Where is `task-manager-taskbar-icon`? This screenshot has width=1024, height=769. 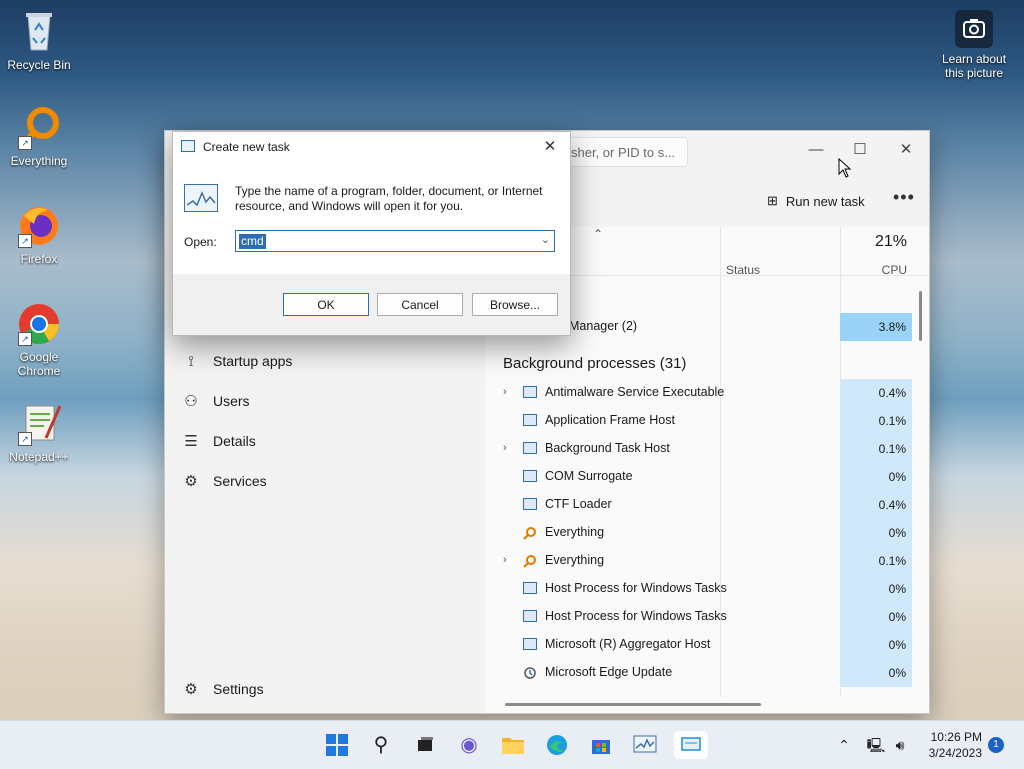 task-manager-taskbar-icon is located at coordinates (645, 745).